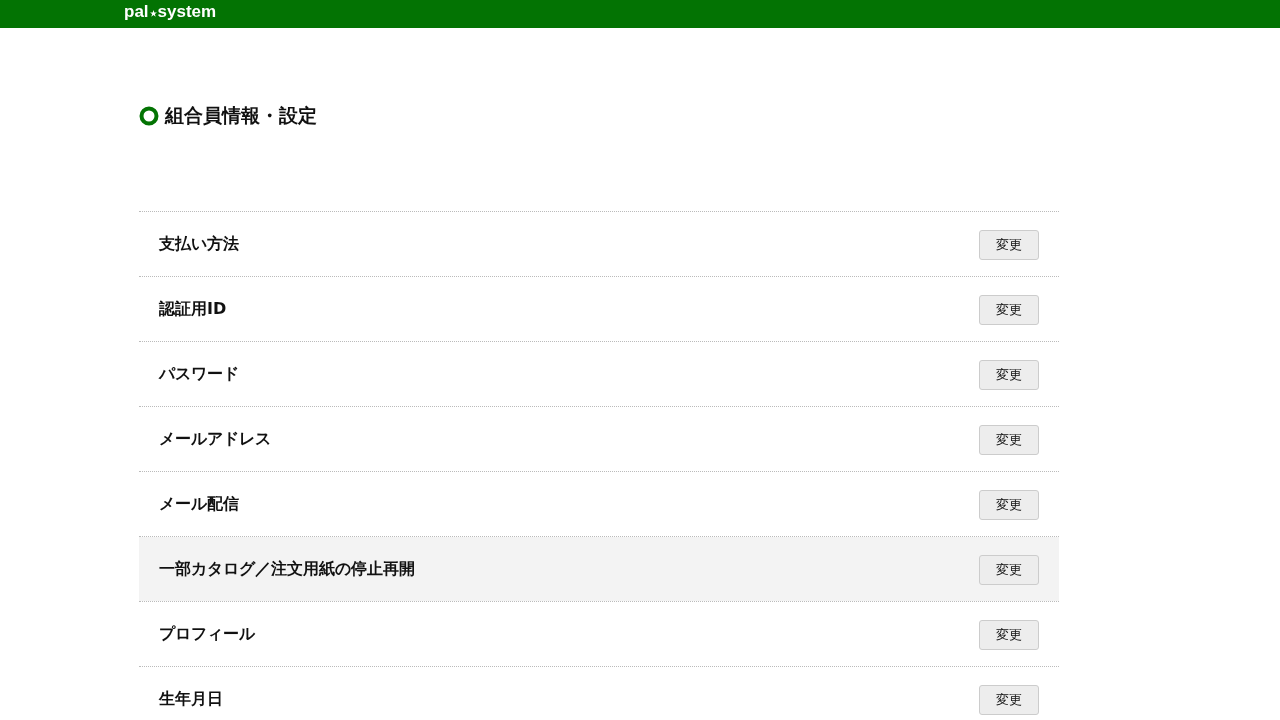 This screenshot has width=1280, height=720. Describe the element at coordinates (191, 699) in the screenshot. I see `setting-label: 生年月日` at that location.